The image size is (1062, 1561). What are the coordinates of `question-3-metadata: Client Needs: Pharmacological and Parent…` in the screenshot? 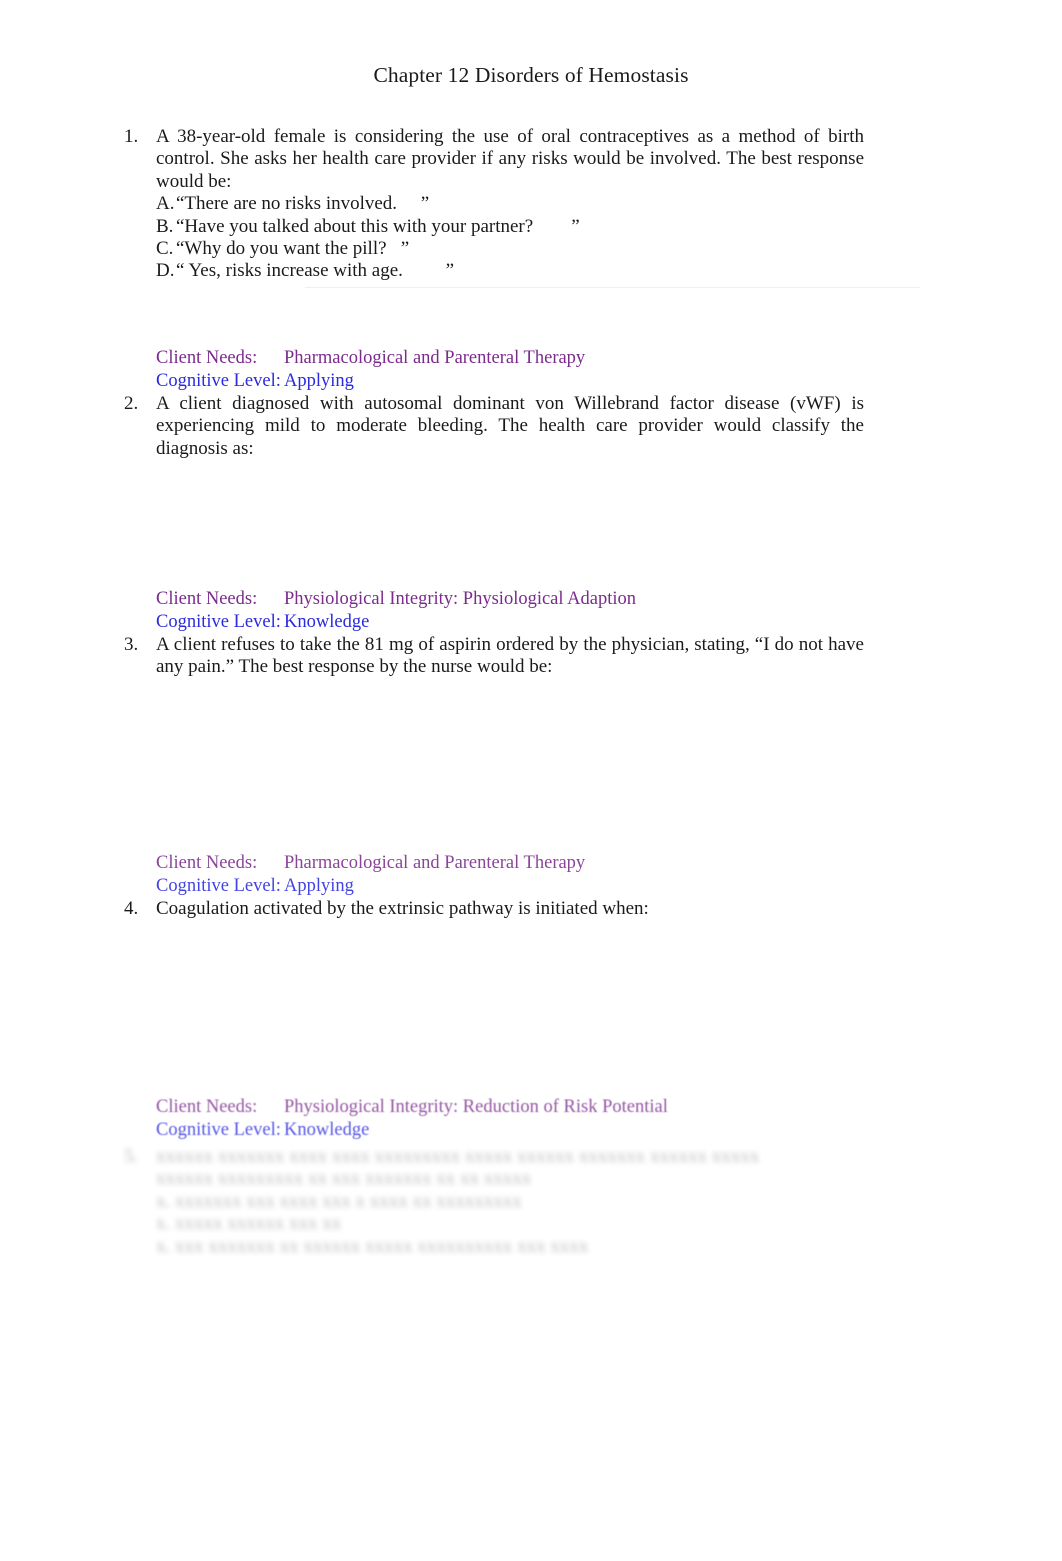 It's located at (556, 875).